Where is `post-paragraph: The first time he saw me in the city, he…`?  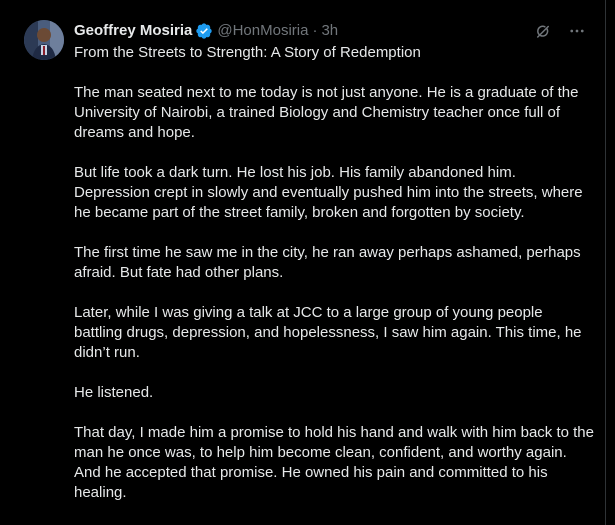 post-paragraph: The first time he saw me in the city, he… is located at coordinates (327, 262).